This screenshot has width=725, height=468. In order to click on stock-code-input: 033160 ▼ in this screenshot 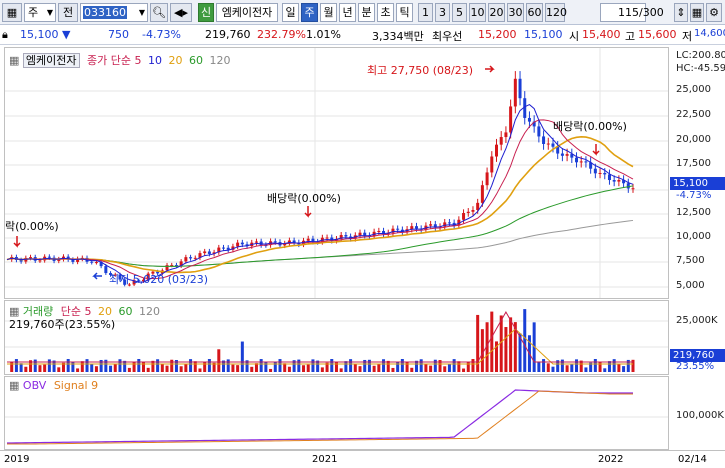, I will do `click(114, 12)`.